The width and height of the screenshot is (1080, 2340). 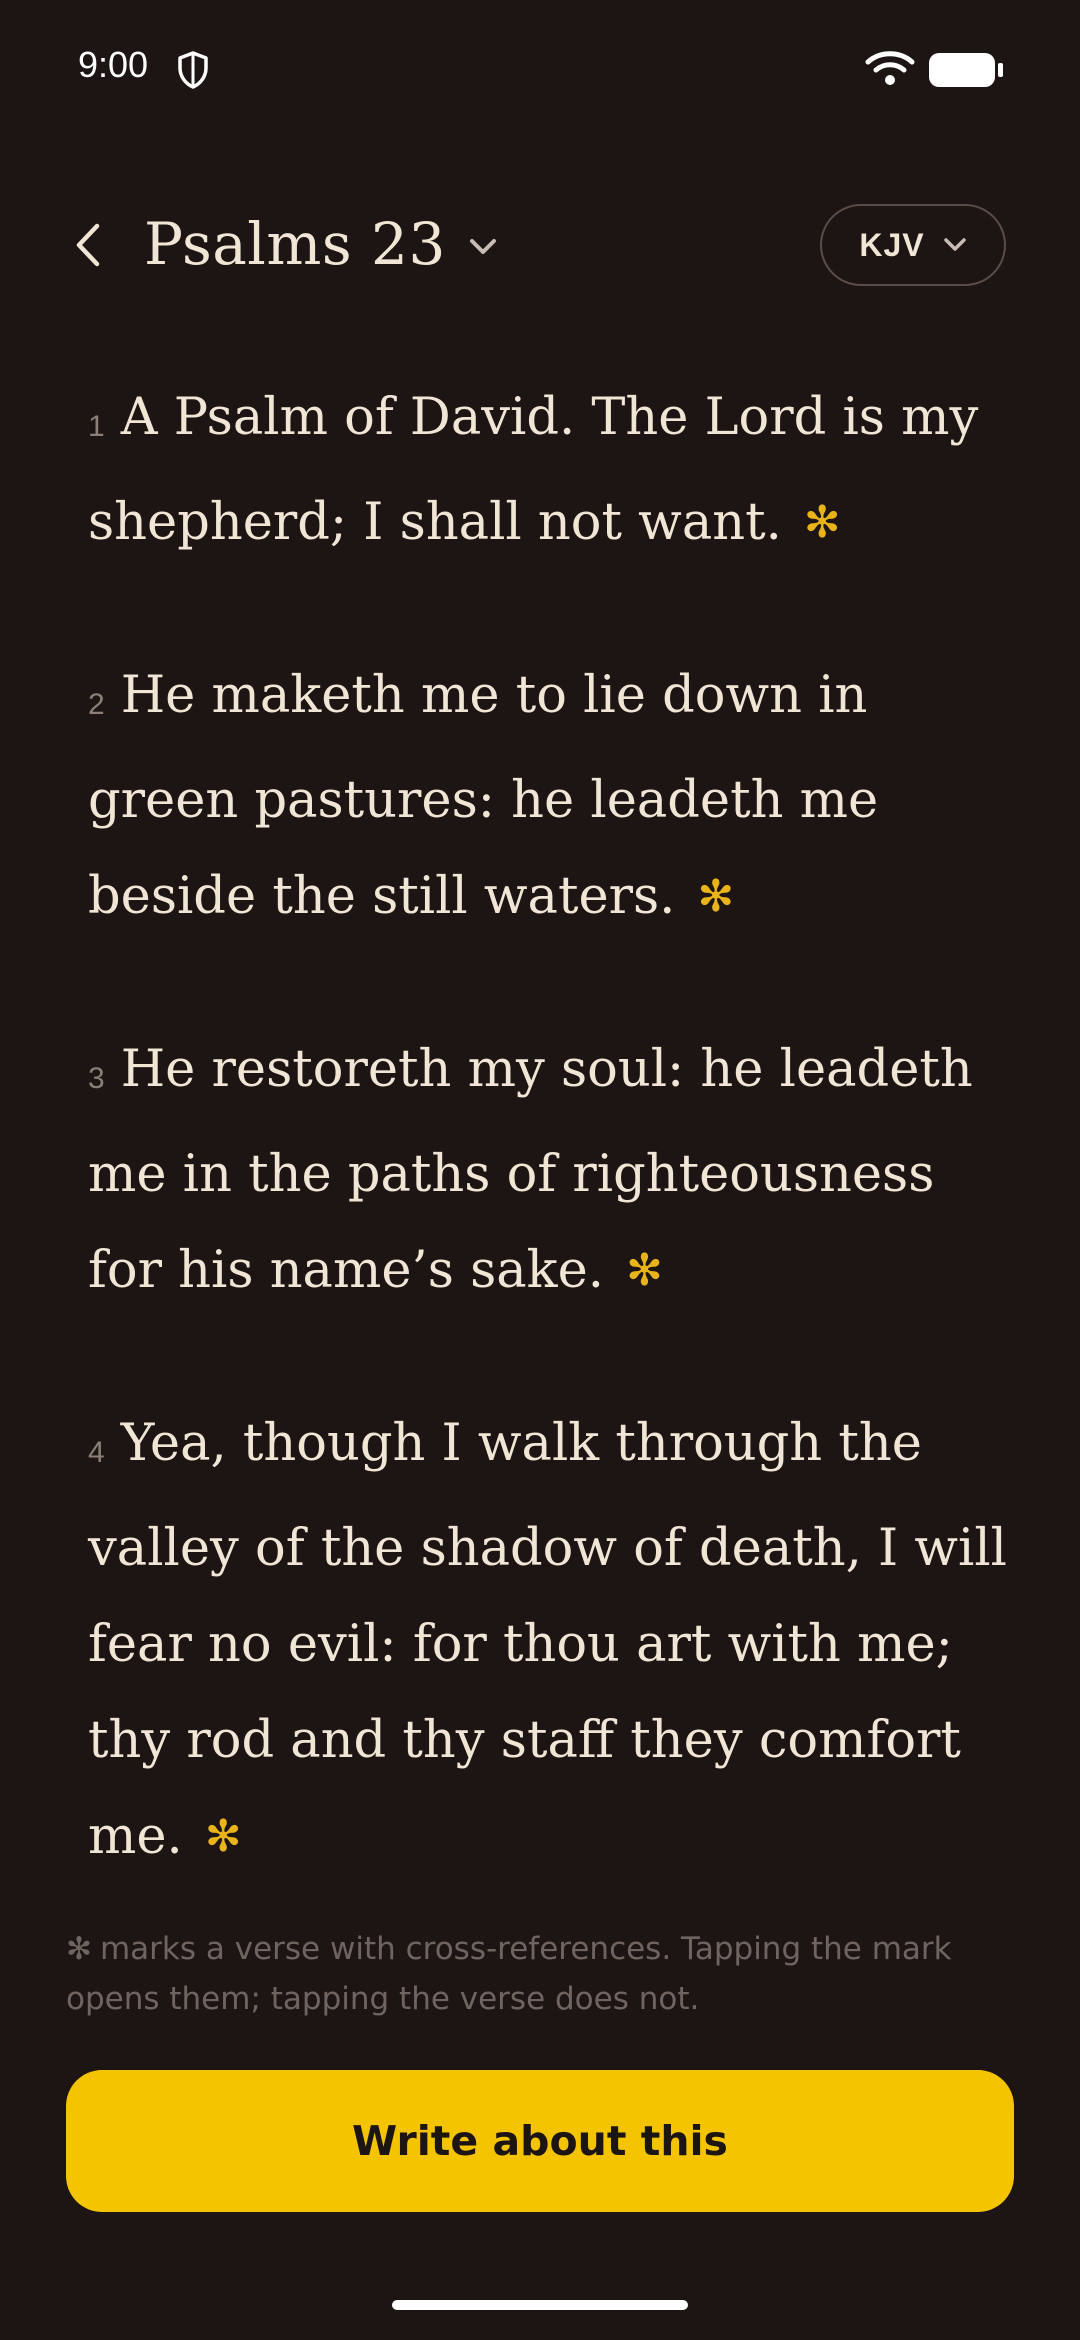 I want to click on back-button, so click(x=88, y=245).